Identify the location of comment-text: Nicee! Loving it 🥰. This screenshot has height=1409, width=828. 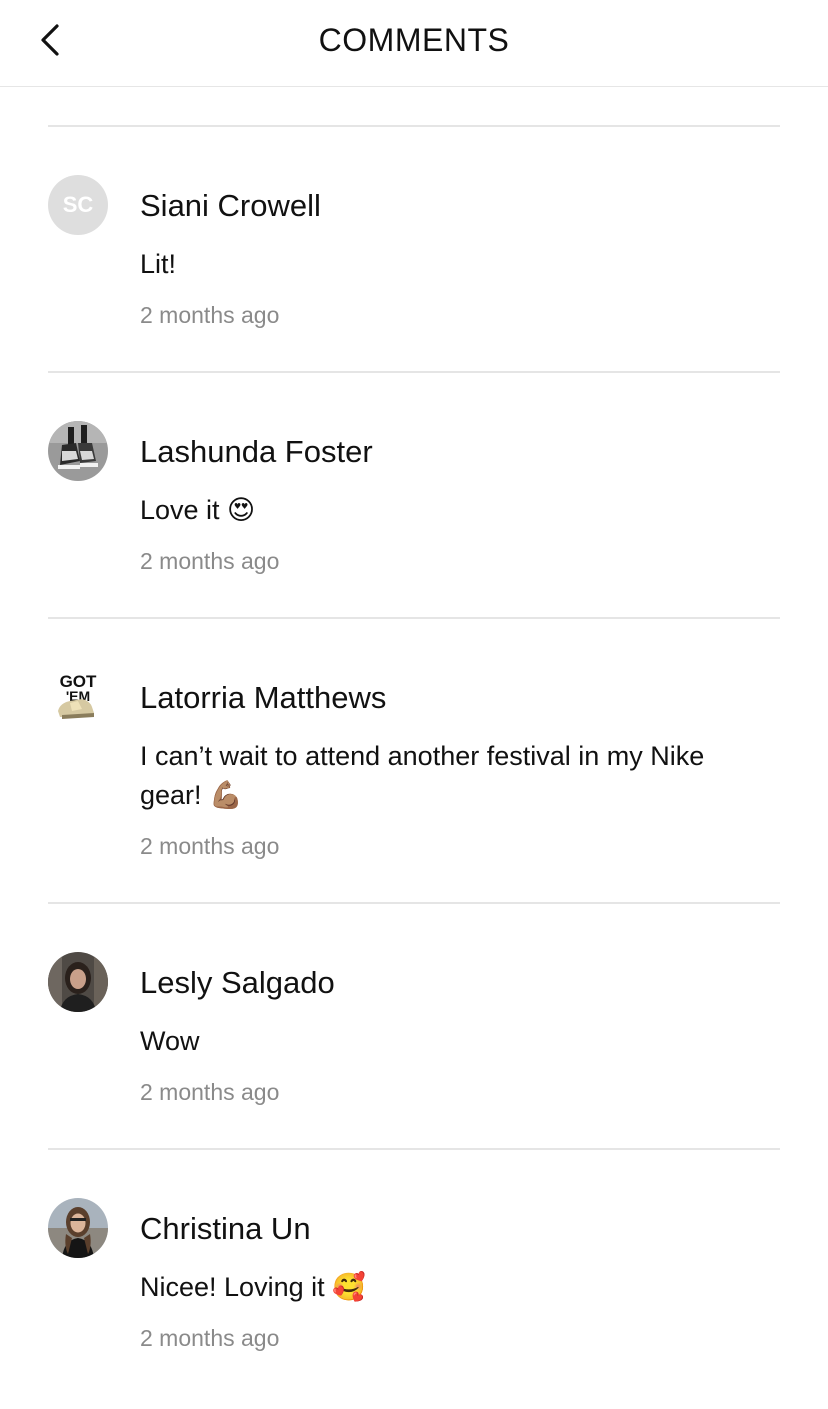
(253, 1287).